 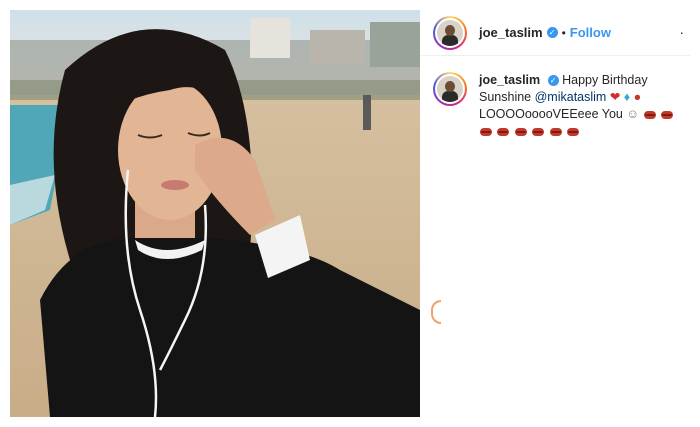 What do you see at coordinates (681, 32) in the screenshot?
I see `more-options-icon: ·` at bounding box center [681, 32].